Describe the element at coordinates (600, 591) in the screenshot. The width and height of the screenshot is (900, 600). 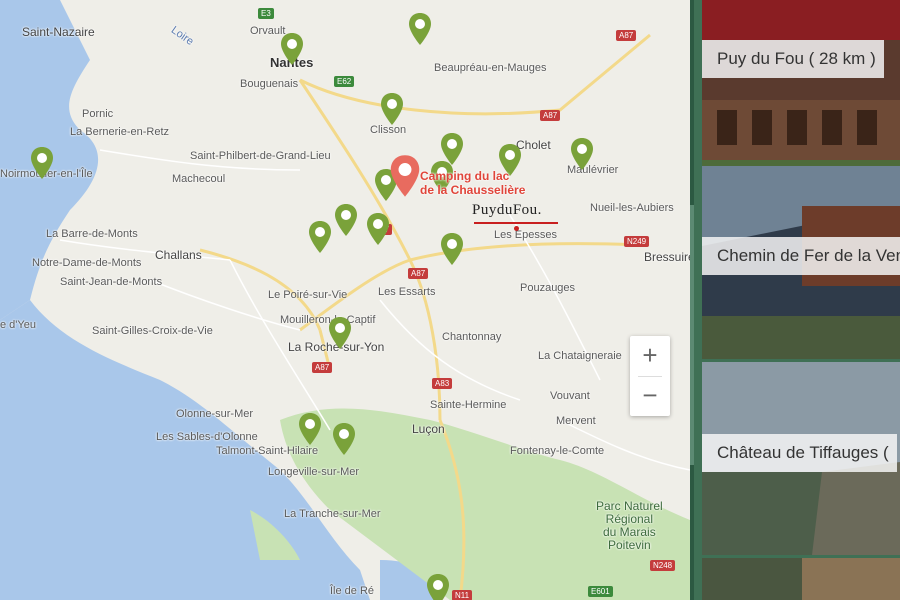
I see `road-shield: E601` at that location.